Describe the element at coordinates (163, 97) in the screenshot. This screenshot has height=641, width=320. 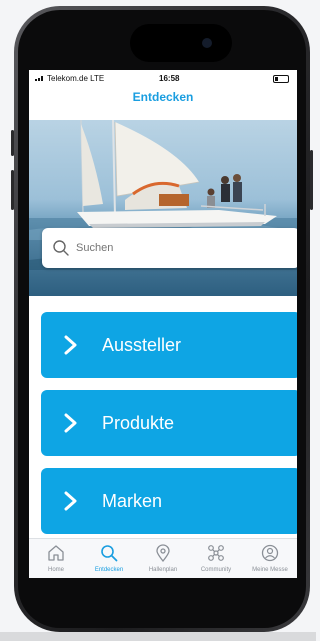
I see `page-title: Entdecken` at that location.